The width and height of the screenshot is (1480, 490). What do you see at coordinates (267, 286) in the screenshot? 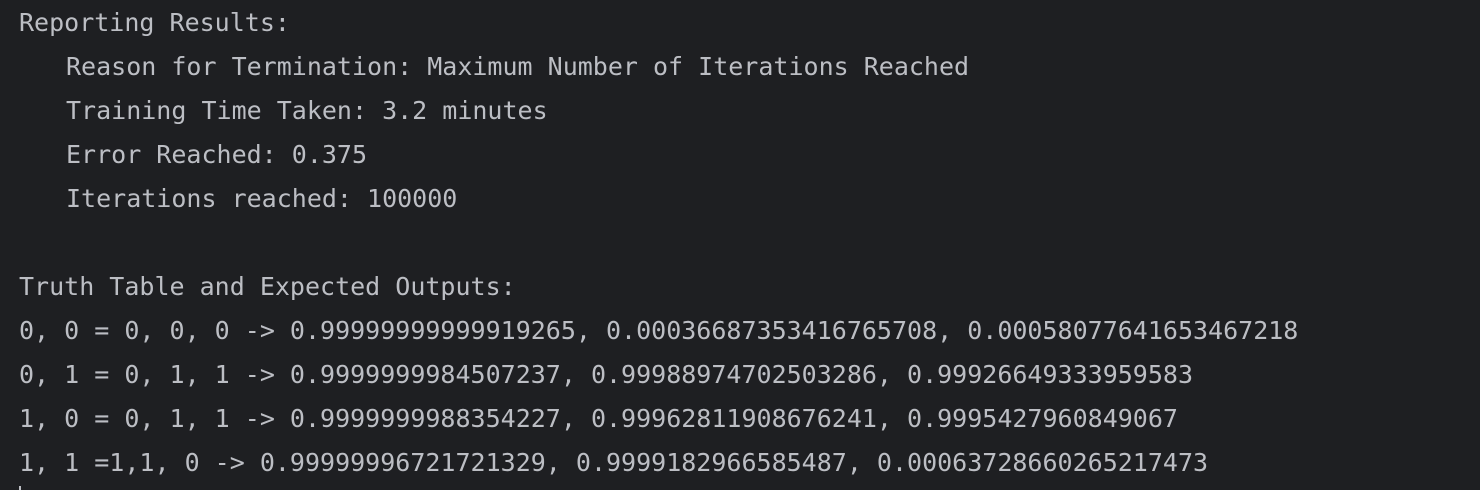
I see `truth-table-header: Truth Table and Expected Outputs:` at bounding box center [267, 286].